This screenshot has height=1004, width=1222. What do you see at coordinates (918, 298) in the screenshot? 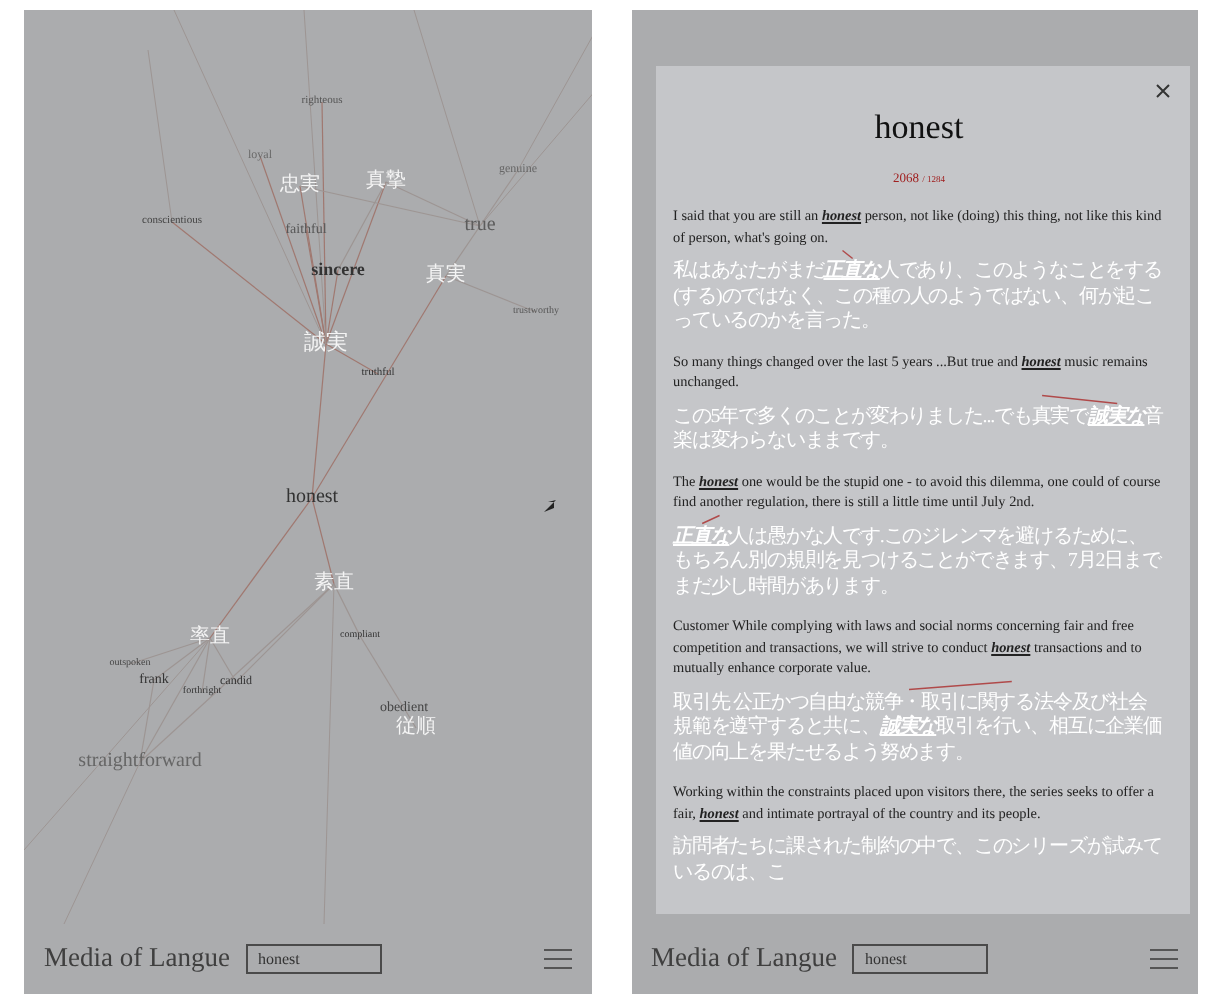
I see `japanese-sentence: 私はあなたがまだ正直な人であり、このようなことをする(する)のではなく、この種の人のようではない、何が起こっているのかを言った。` at bounding box center [918, 298].